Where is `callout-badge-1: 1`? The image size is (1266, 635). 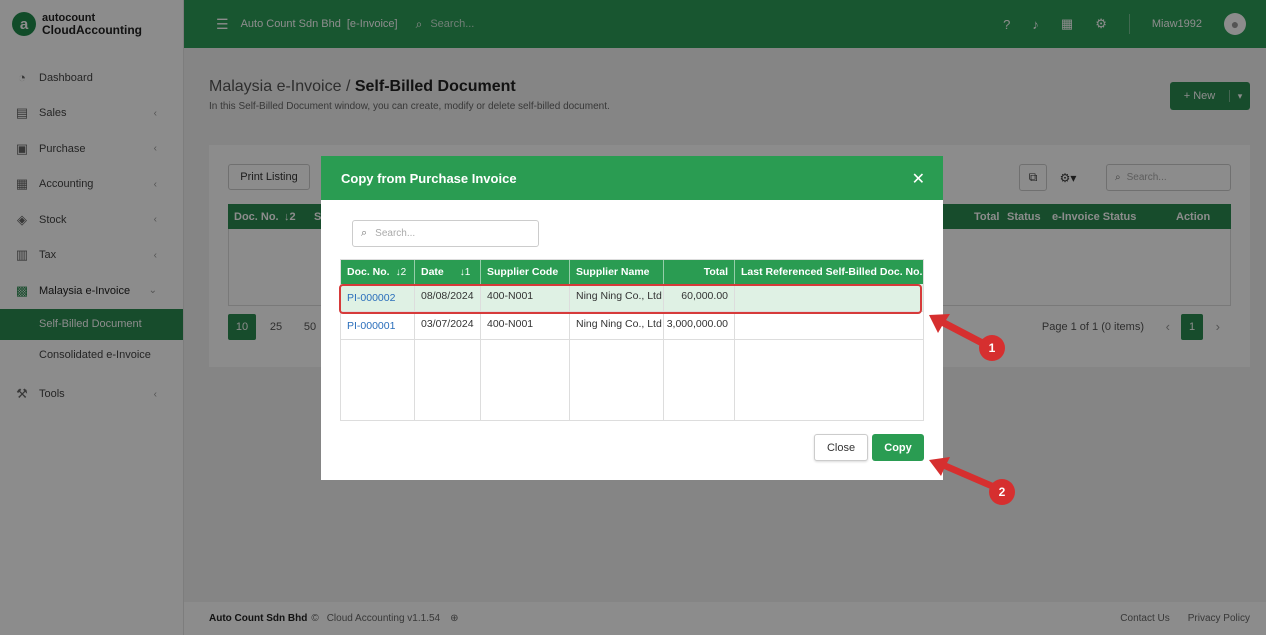 callout-badge-1: 1 is located at coordinates (992, 348).